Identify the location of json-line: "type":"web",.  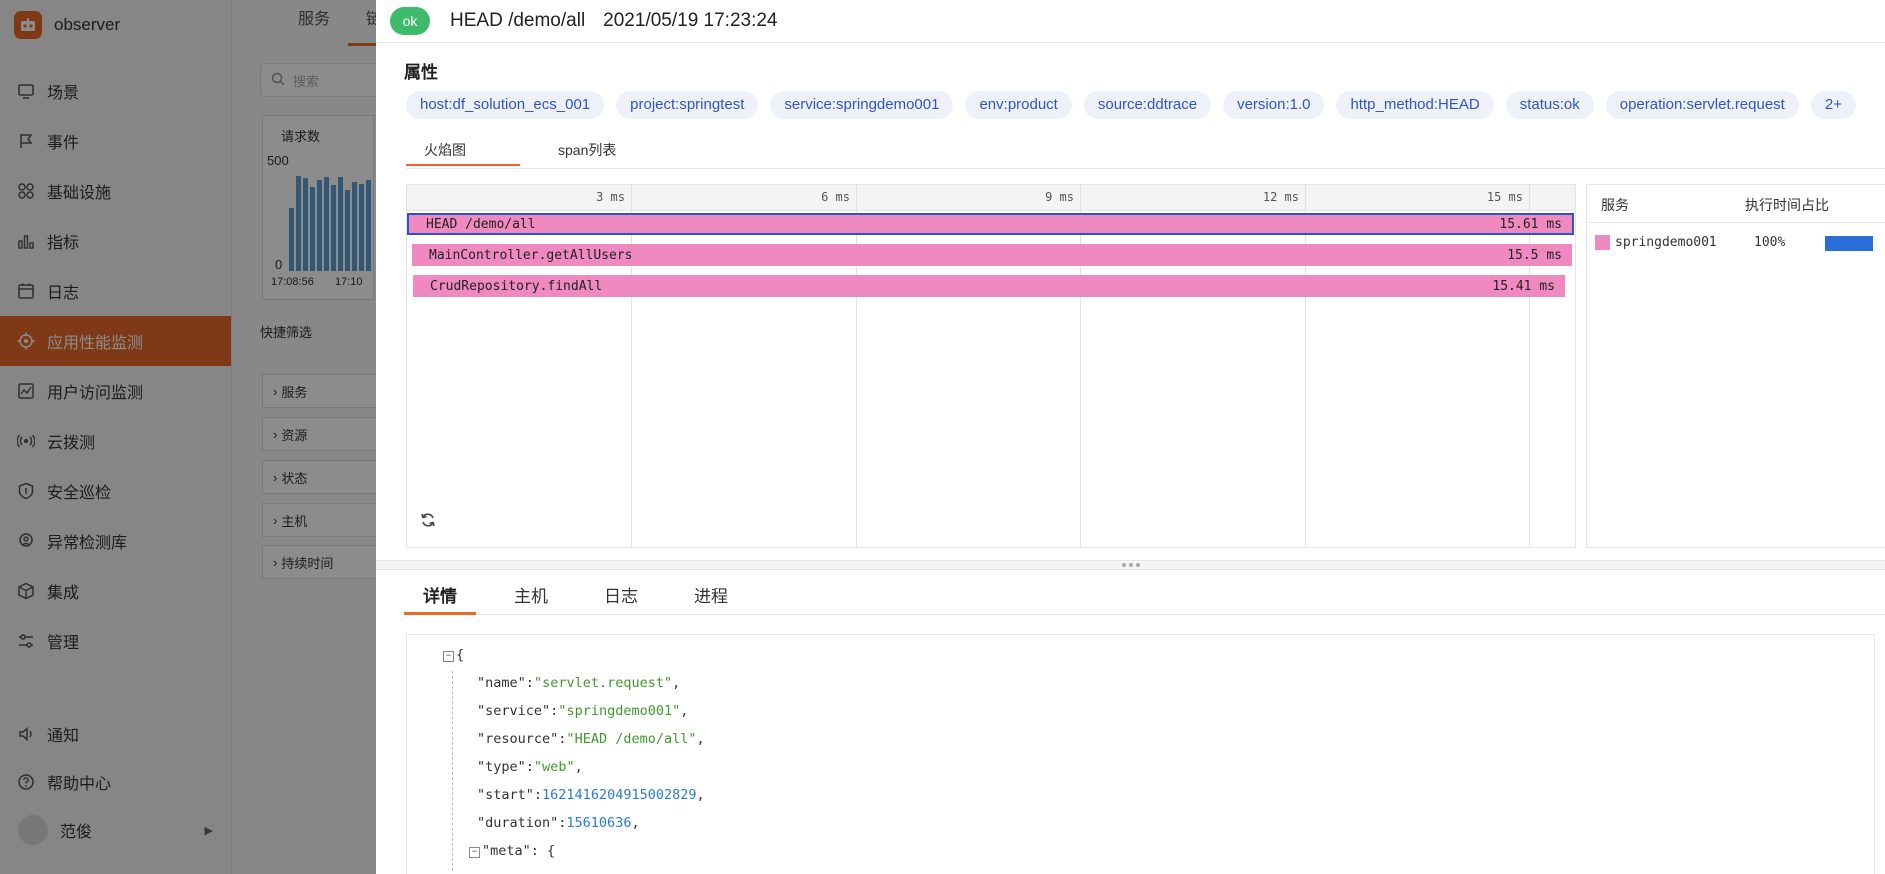
(530, 767).